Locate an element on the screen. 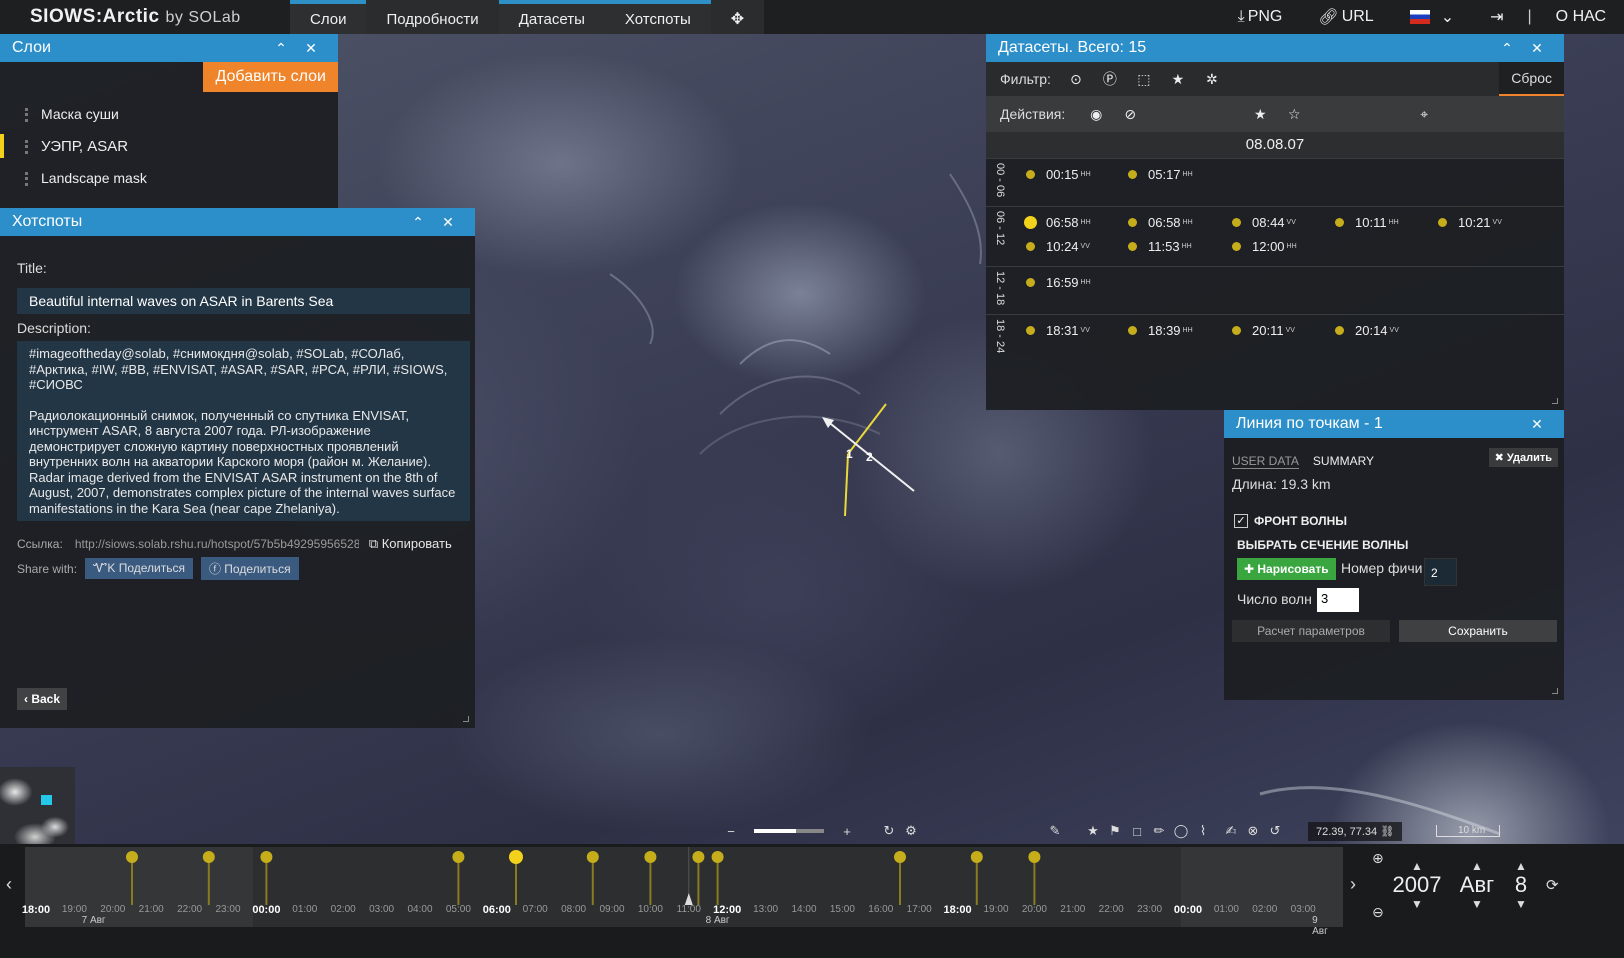  zoom-out-button: − is located at coordinates (731, 831).